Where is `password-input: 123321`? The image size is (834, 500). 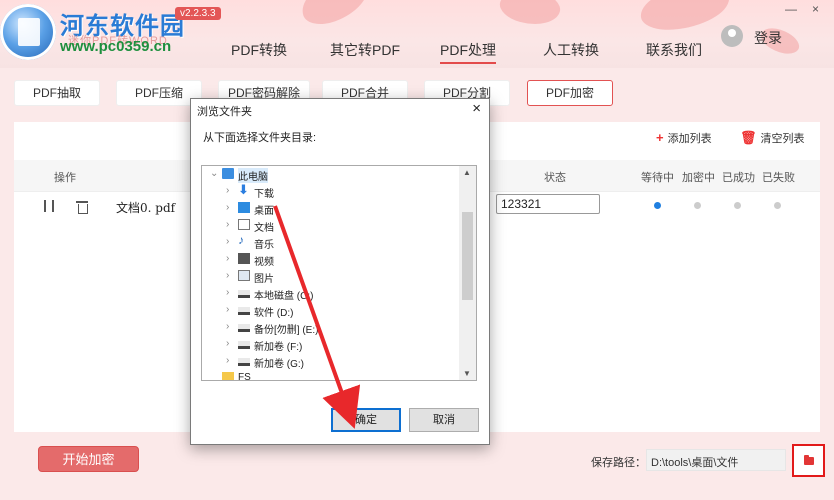 password-input: 123321 is located at coordinates (548, 204).